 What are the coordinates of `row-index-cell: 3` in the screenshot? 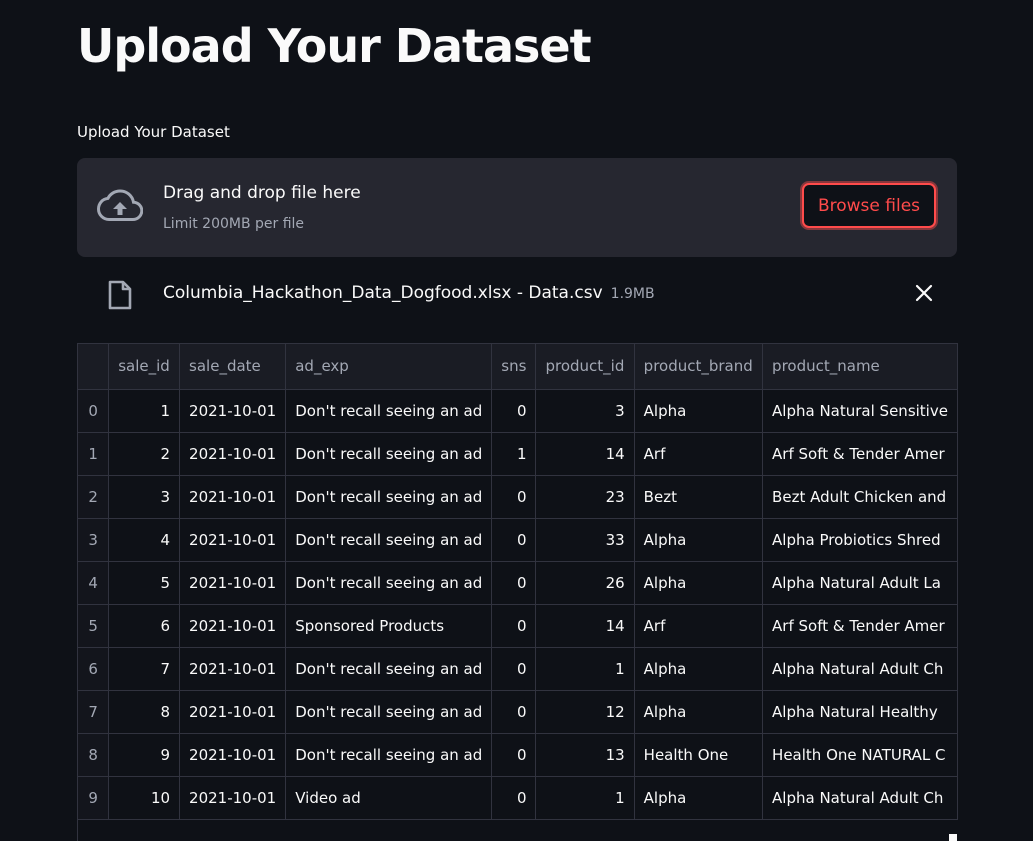 It's located at (94, 540).